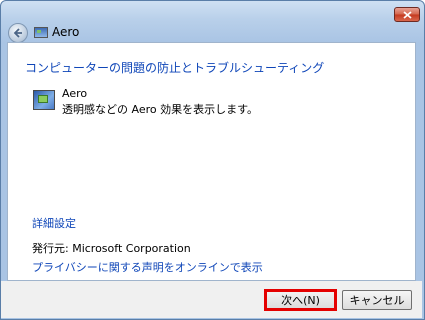 This screenshot has height=320, width=425. Describe the element at coordinates (75, 93) in the screenshot. I see `feature-name: Aero` at that location.